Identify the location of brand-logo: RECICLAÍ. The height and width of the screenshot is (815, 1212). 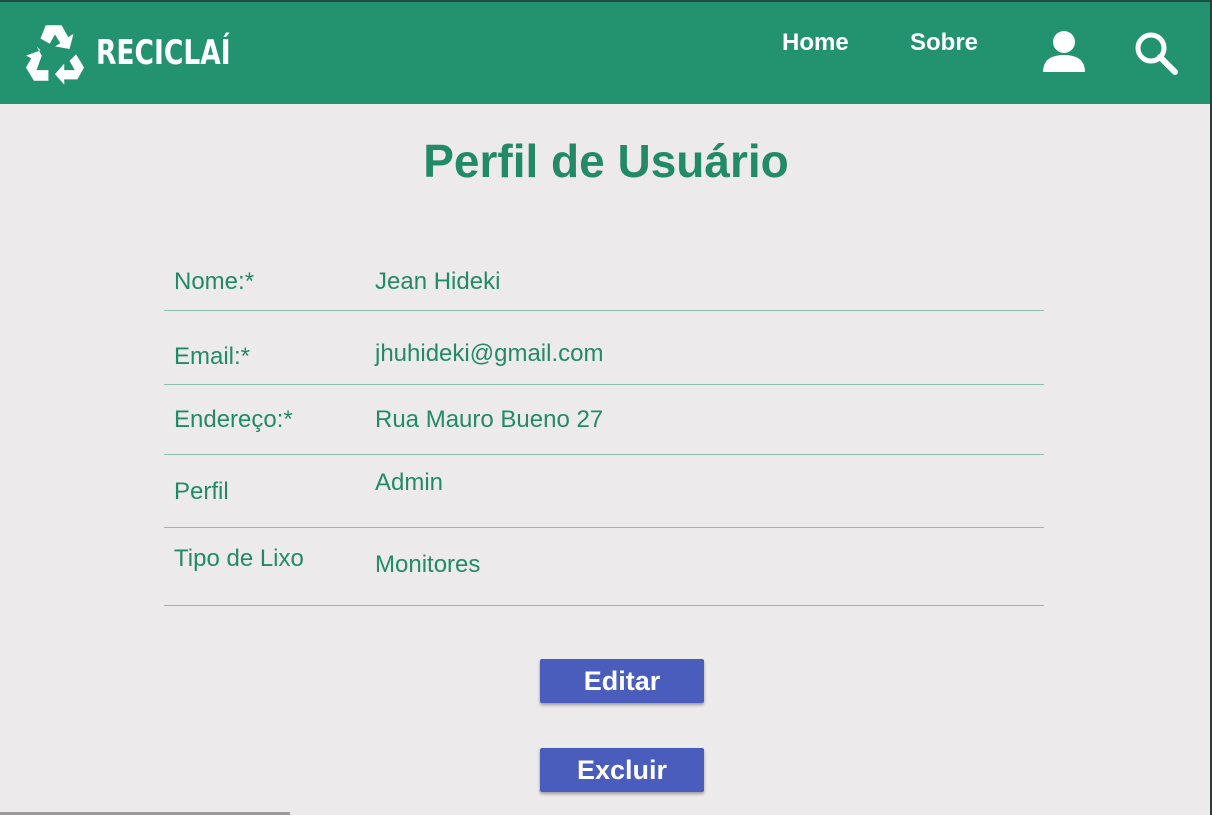
(144, 53).